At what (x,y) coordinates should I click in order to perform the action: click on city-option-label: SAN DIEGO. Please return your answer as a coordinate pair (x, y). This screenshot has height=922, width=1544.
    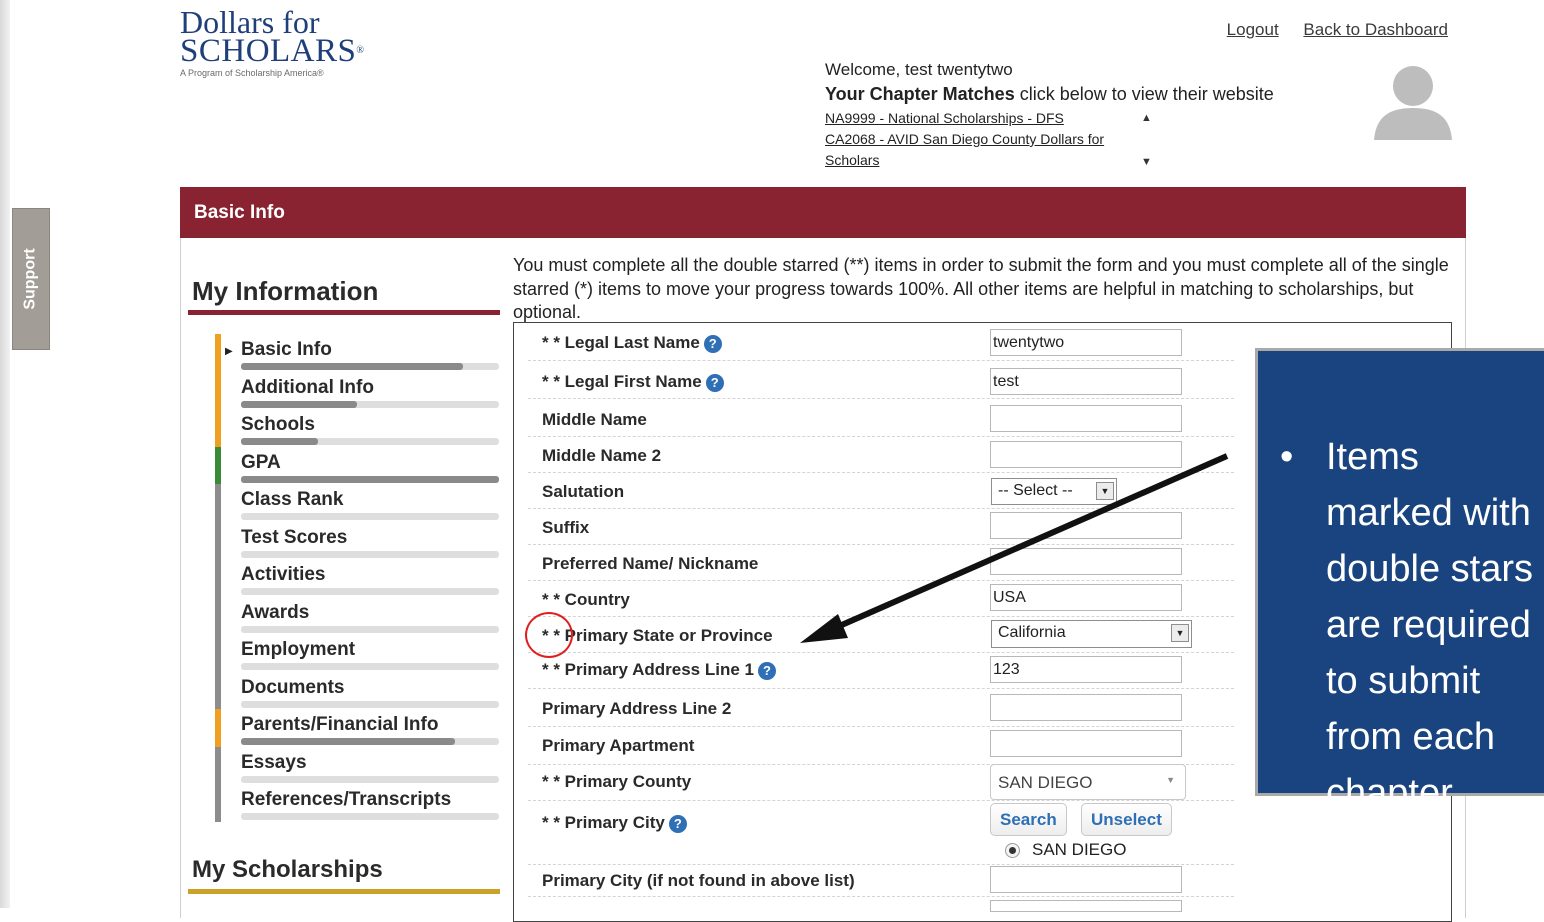
    Looking at the image, I should click on (1079, 849).